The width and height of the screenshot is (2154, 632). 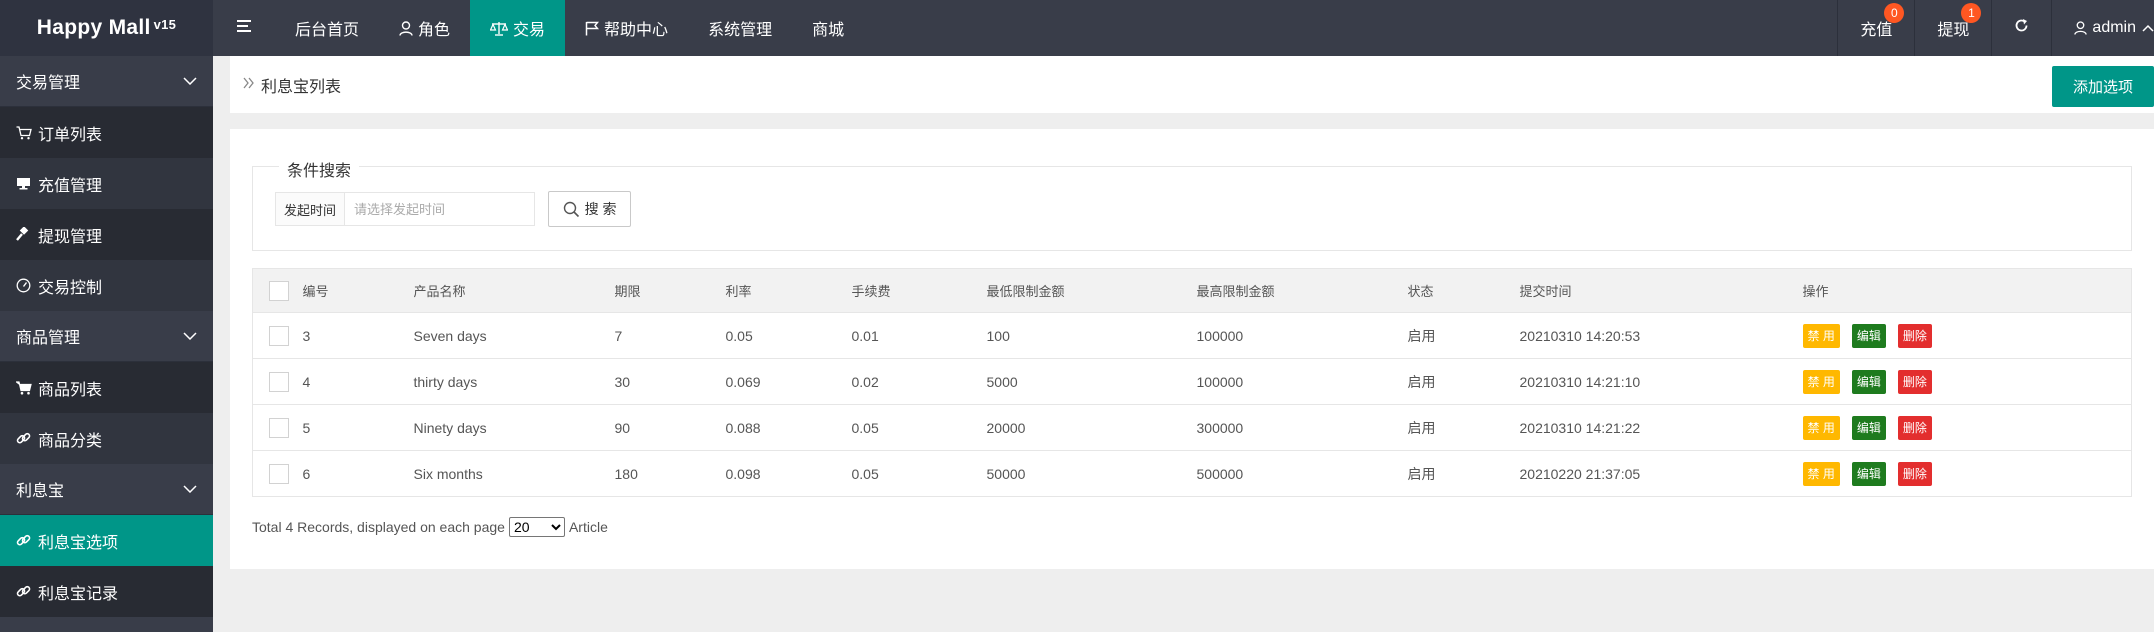 What do you see at coordinates (518, 28) in the screenshot?
I see `nav-trade: 交易` at bounding box center [518, 28].